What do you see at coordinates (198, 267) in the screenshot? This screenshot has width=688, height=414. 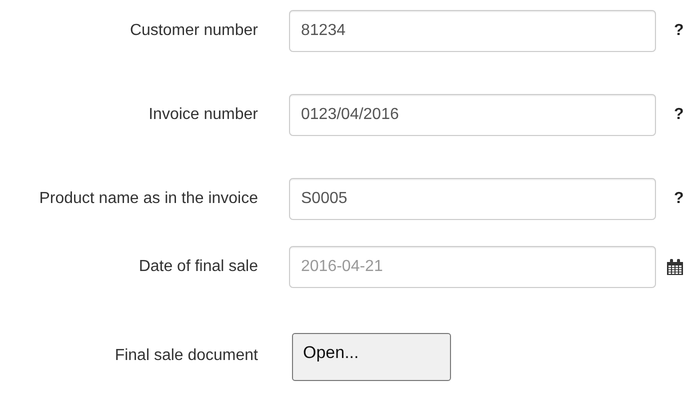 I see `field-label: Date of final sale` at bounding box center [198, 267].